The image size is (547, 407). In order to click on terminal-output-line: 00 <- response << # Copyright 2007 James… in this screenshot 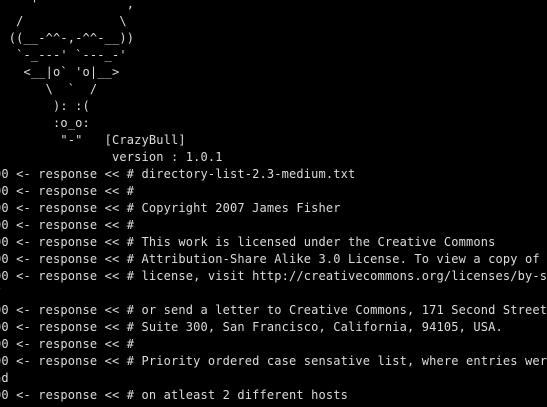, I will do `click(170, 208)`.